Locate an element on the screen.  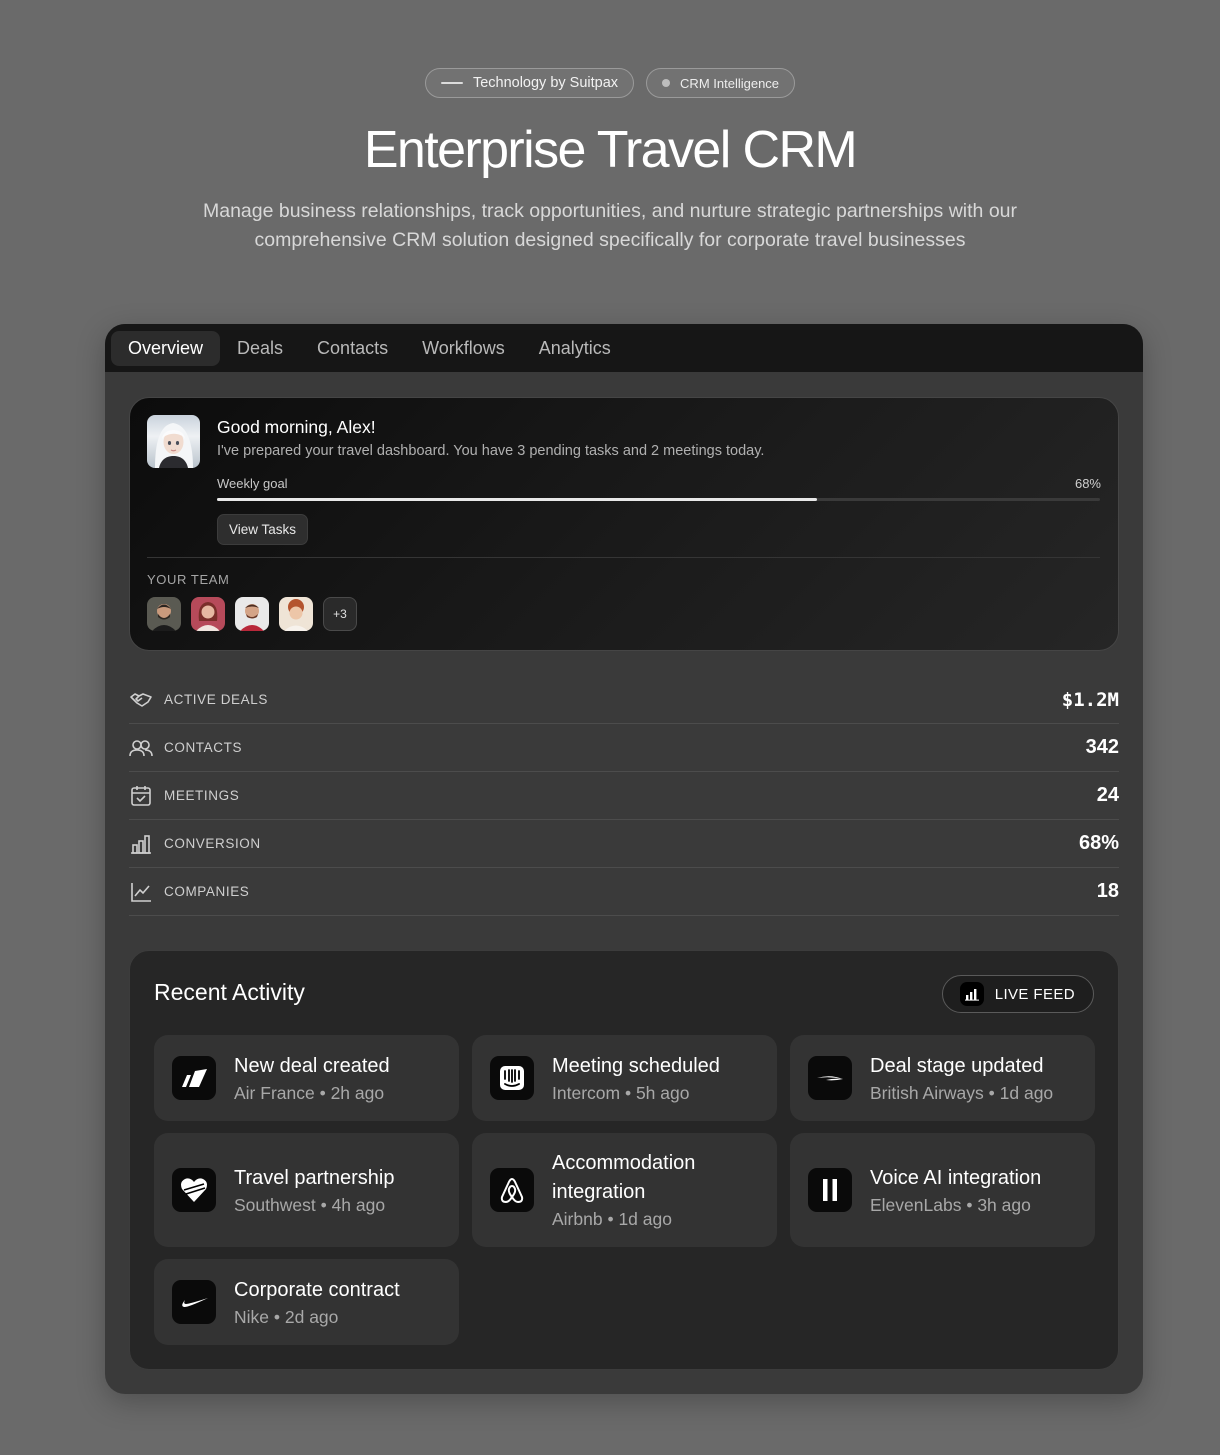
view-tasks-button: View Tasks is located at coordinates (263, 529).